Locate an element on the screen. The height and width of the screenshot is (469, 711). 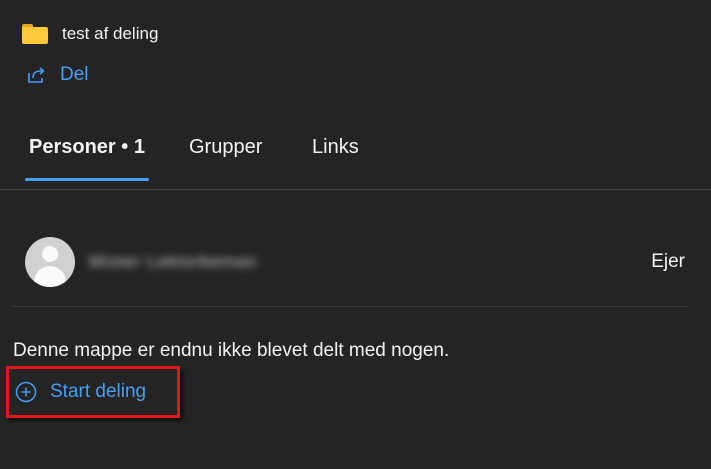
share-button: Del is located at coordinates (57, 75).